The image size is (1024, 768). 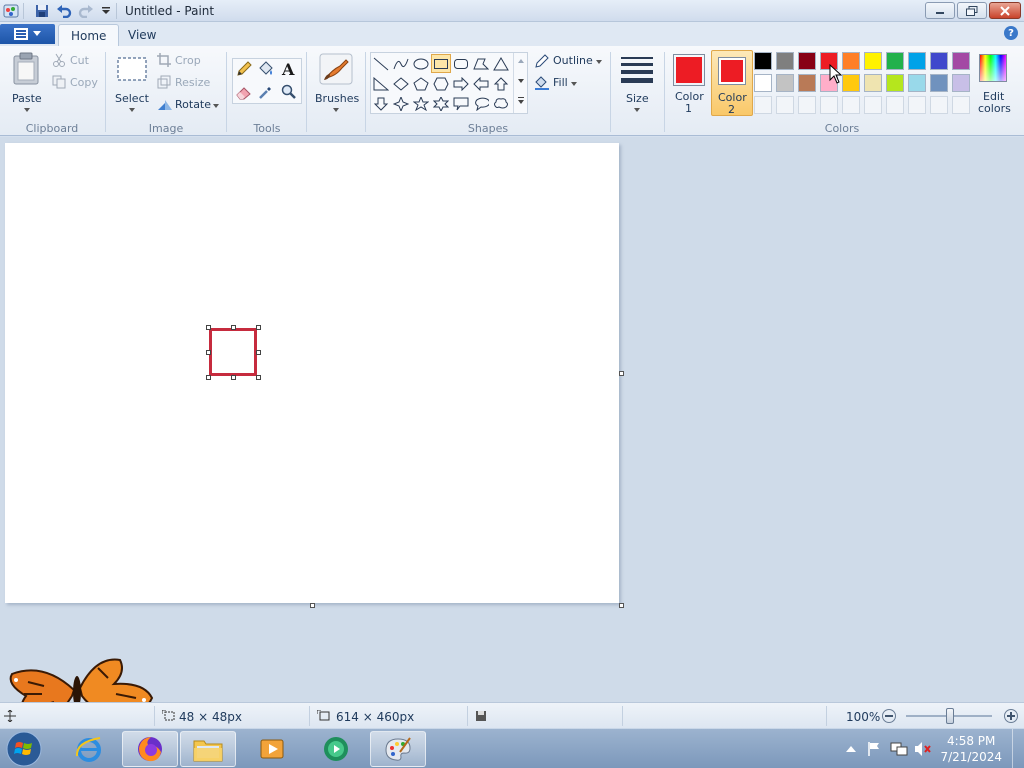 I want to click on rotate-button: Rotate, so click(x=189, y=105).